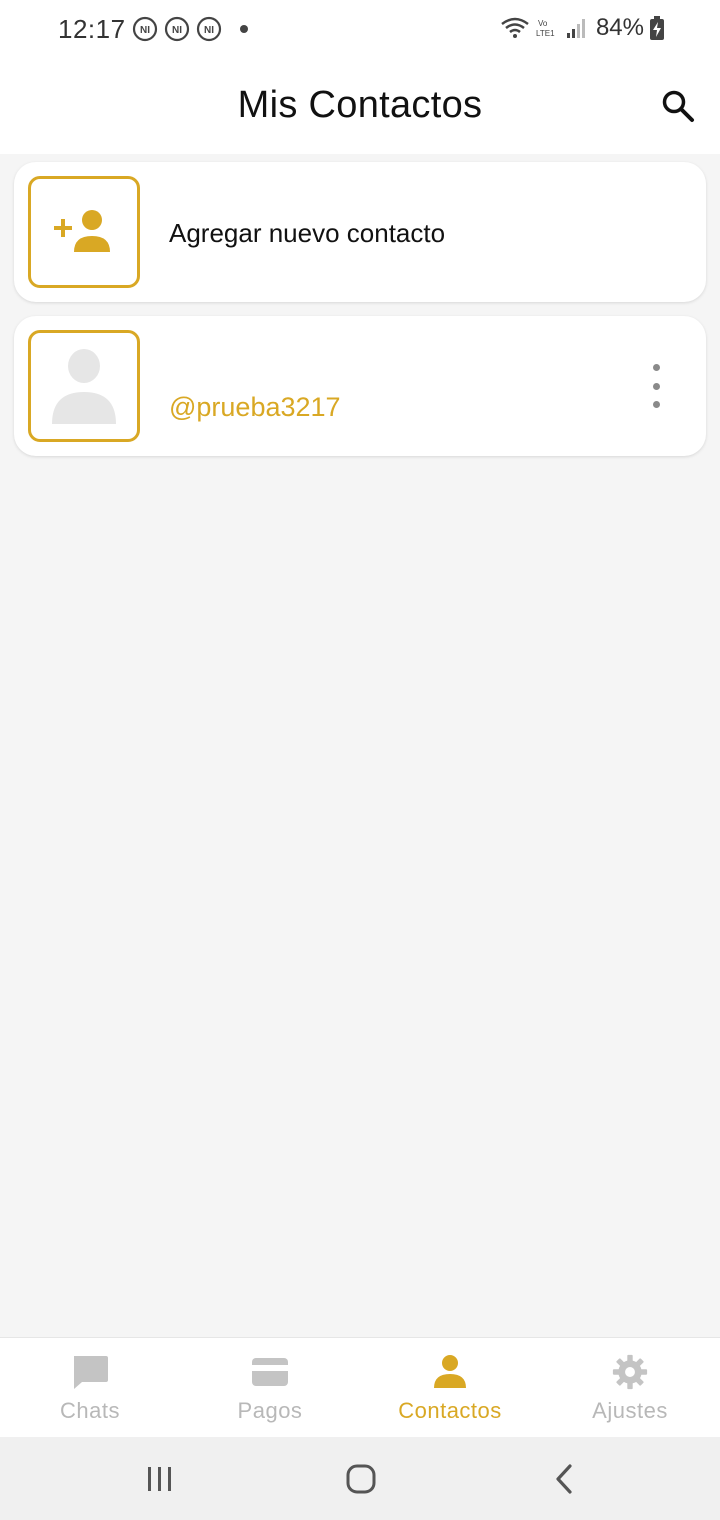 The image size is (720, 1520). What do you see at coordinates (630, 1410) in the screenshot?
I see `nav-label-ajustes: Ajustes` at bounding box center [630, 1410].